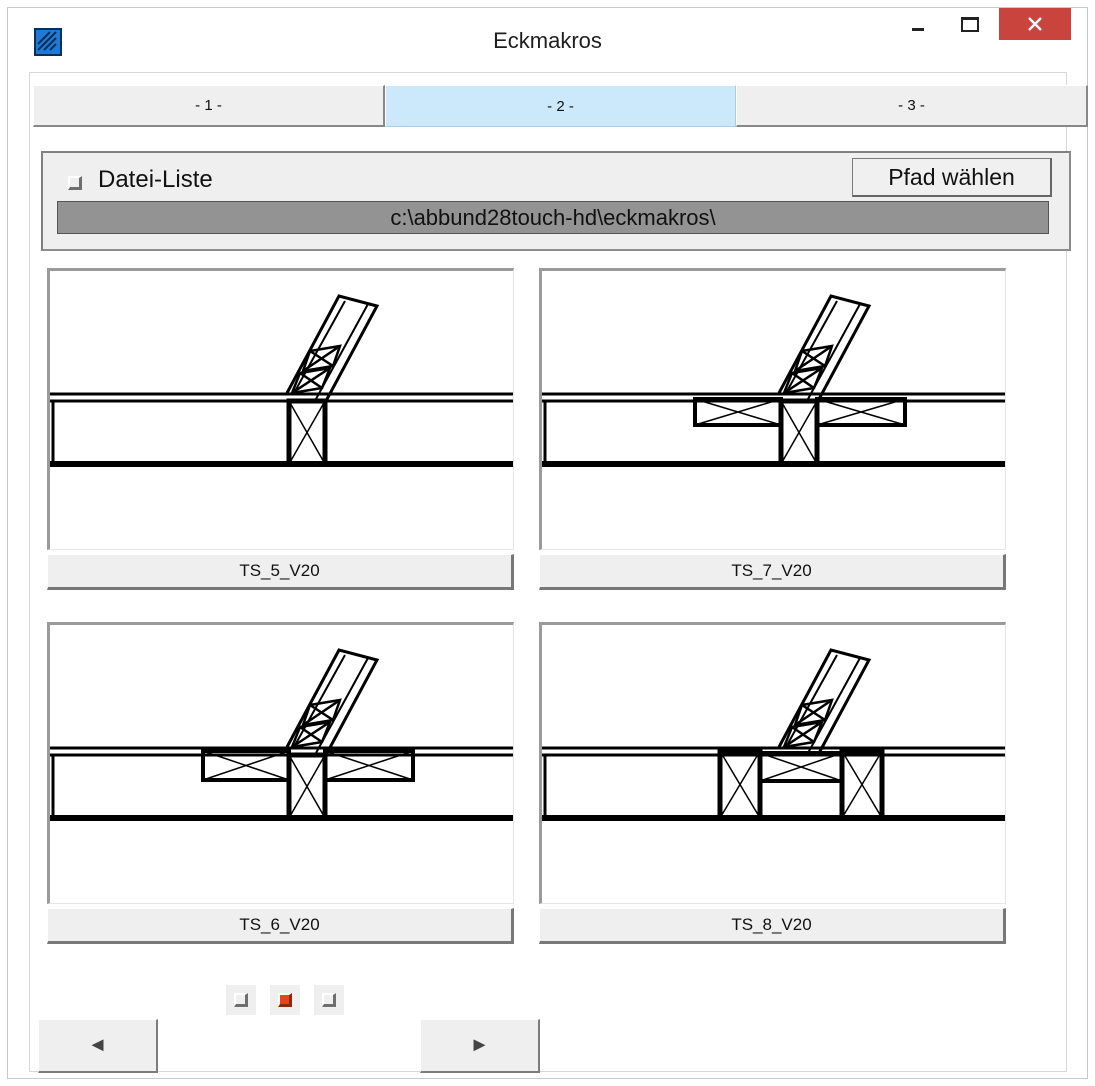 Image resolution: width=1095 pixels, height=1086 pixels. I want to click on minimize-button, so click(918, 24).